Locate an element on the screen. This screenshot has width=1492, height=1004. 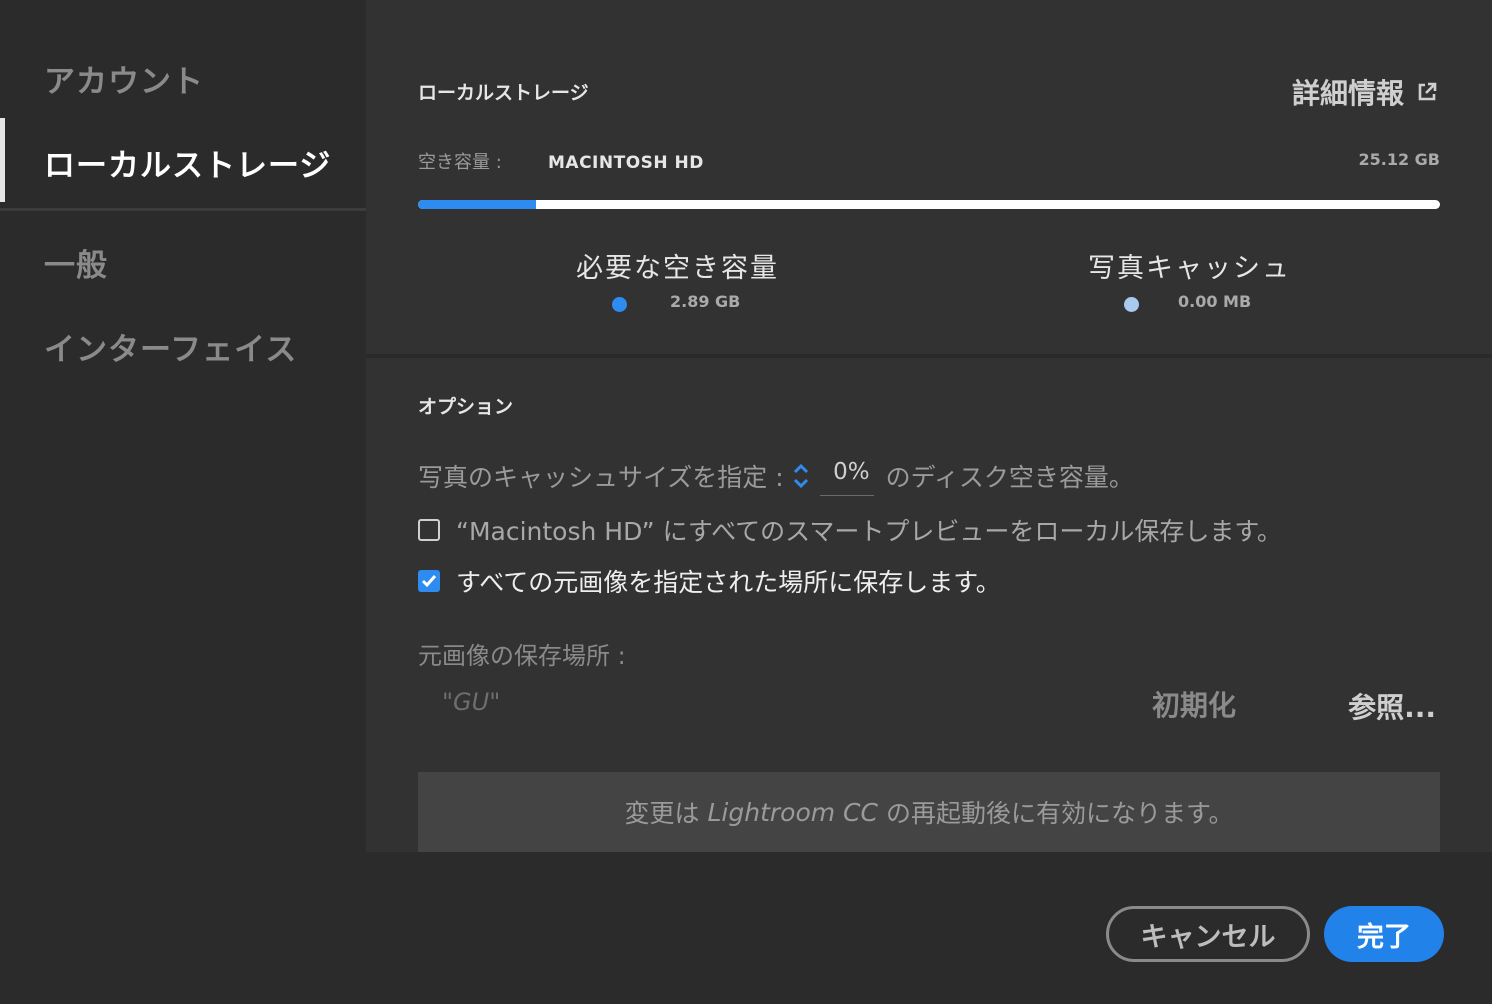
originals-location-label: 元画像の保存場所 : is located at coordinates (522, 656).